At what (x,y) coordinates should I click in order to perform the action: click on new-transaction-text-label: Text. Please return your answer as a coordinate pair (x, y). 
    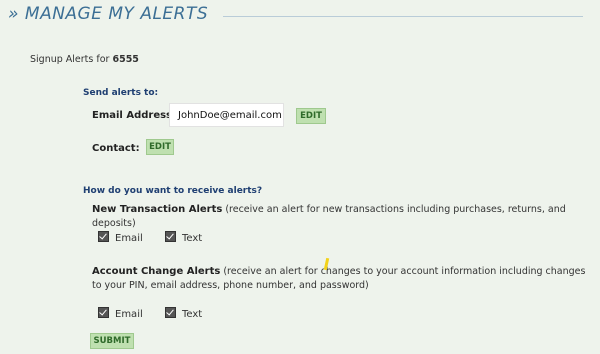
    Looking at the image, I should click on (192, 238).